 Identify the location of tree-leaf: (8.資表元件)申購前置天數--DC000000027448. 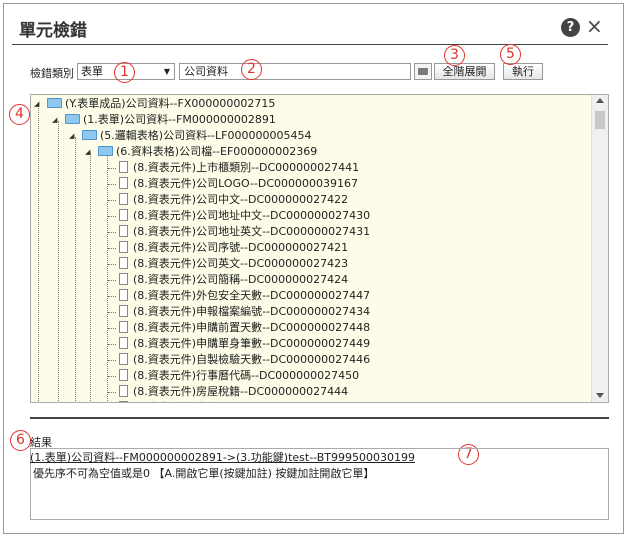
(244, 328).